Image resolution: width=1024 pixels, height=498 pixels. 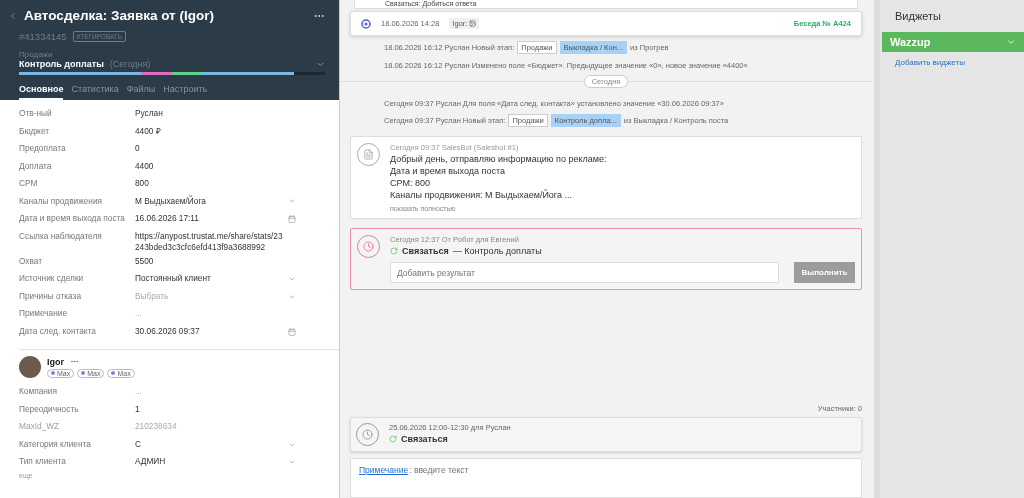 What do you see at coordinates (36, 165) in the screenshot?
I see `field-label: Доплата` at bounding box center [36, 165].